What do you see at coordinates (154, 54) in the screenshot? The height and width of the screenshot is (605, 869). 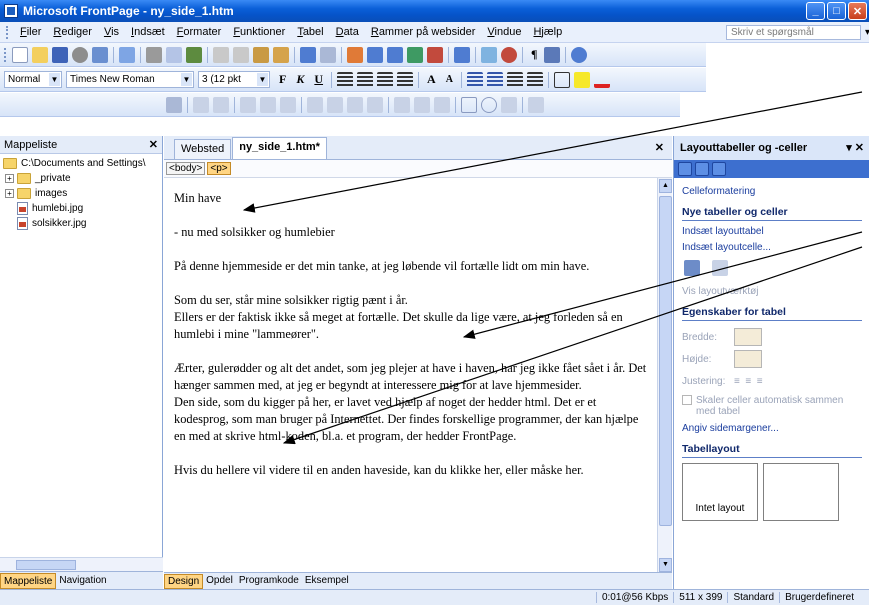 I see `print-icon` at bounding box center [154, 54].